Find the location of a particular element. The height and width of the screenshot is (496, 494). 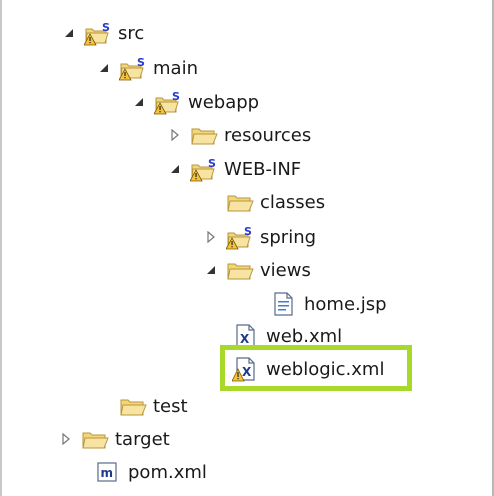

tree-item-label: web.xml is located at coordinates (304, 336).